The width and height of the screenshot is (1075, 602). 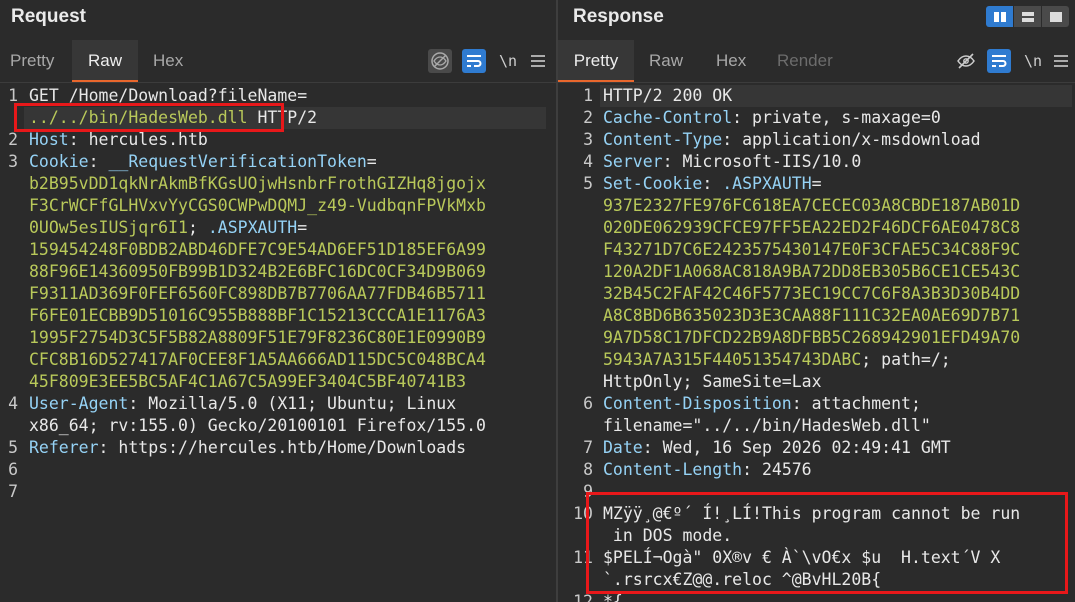 What do you see at coordinates (772, 117) in the screenshot?
I see `header-line: Cache-Control: private, s-maxage=0` at bounding box center [772, 117].